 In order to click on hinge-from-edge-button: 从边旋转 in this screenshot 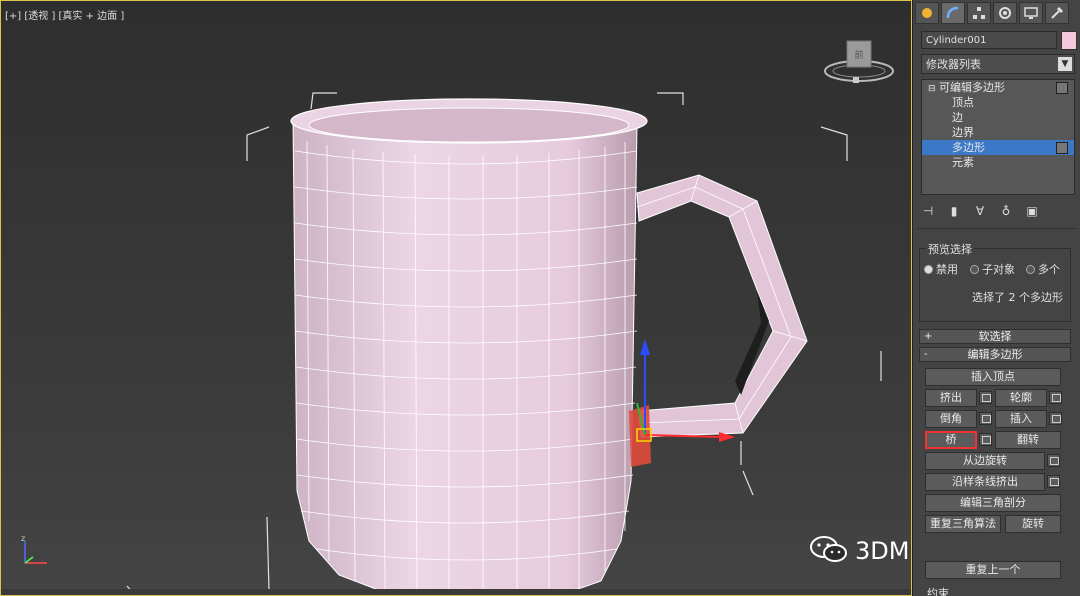, I will do `click(985, 461)`.